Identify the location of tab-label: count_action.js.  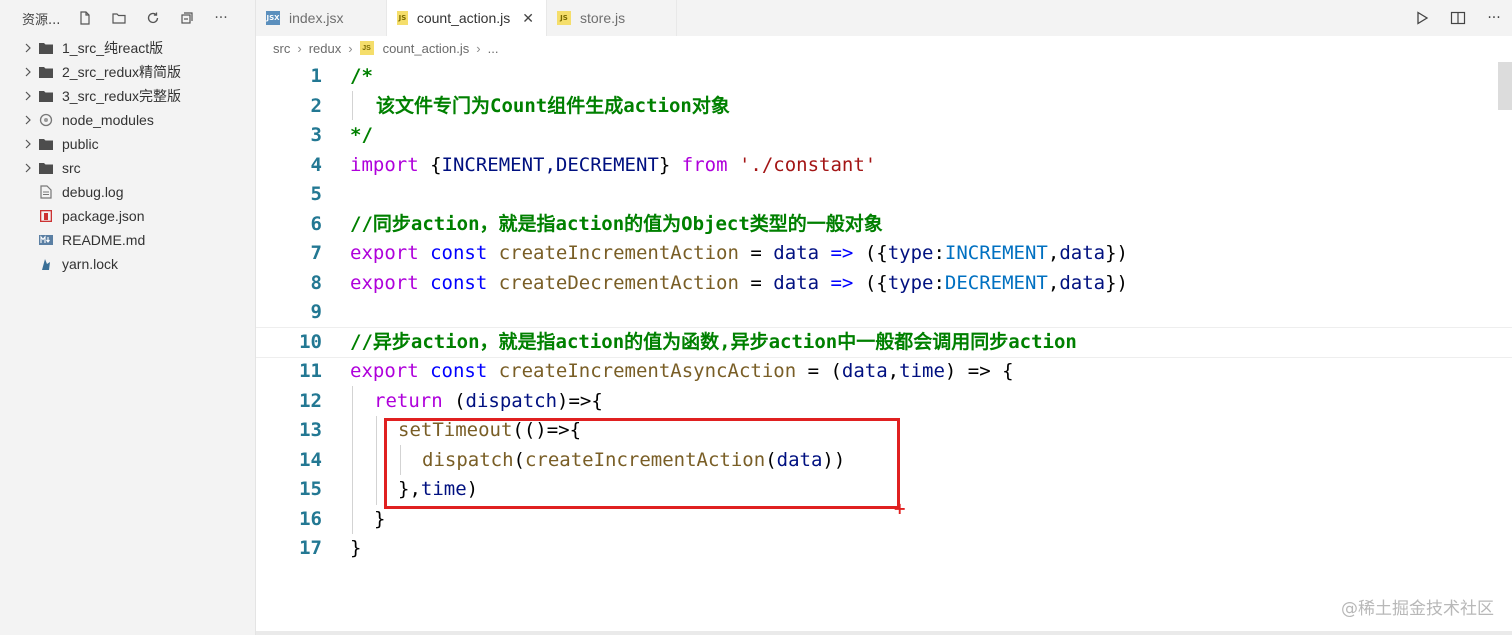
(463, 18).